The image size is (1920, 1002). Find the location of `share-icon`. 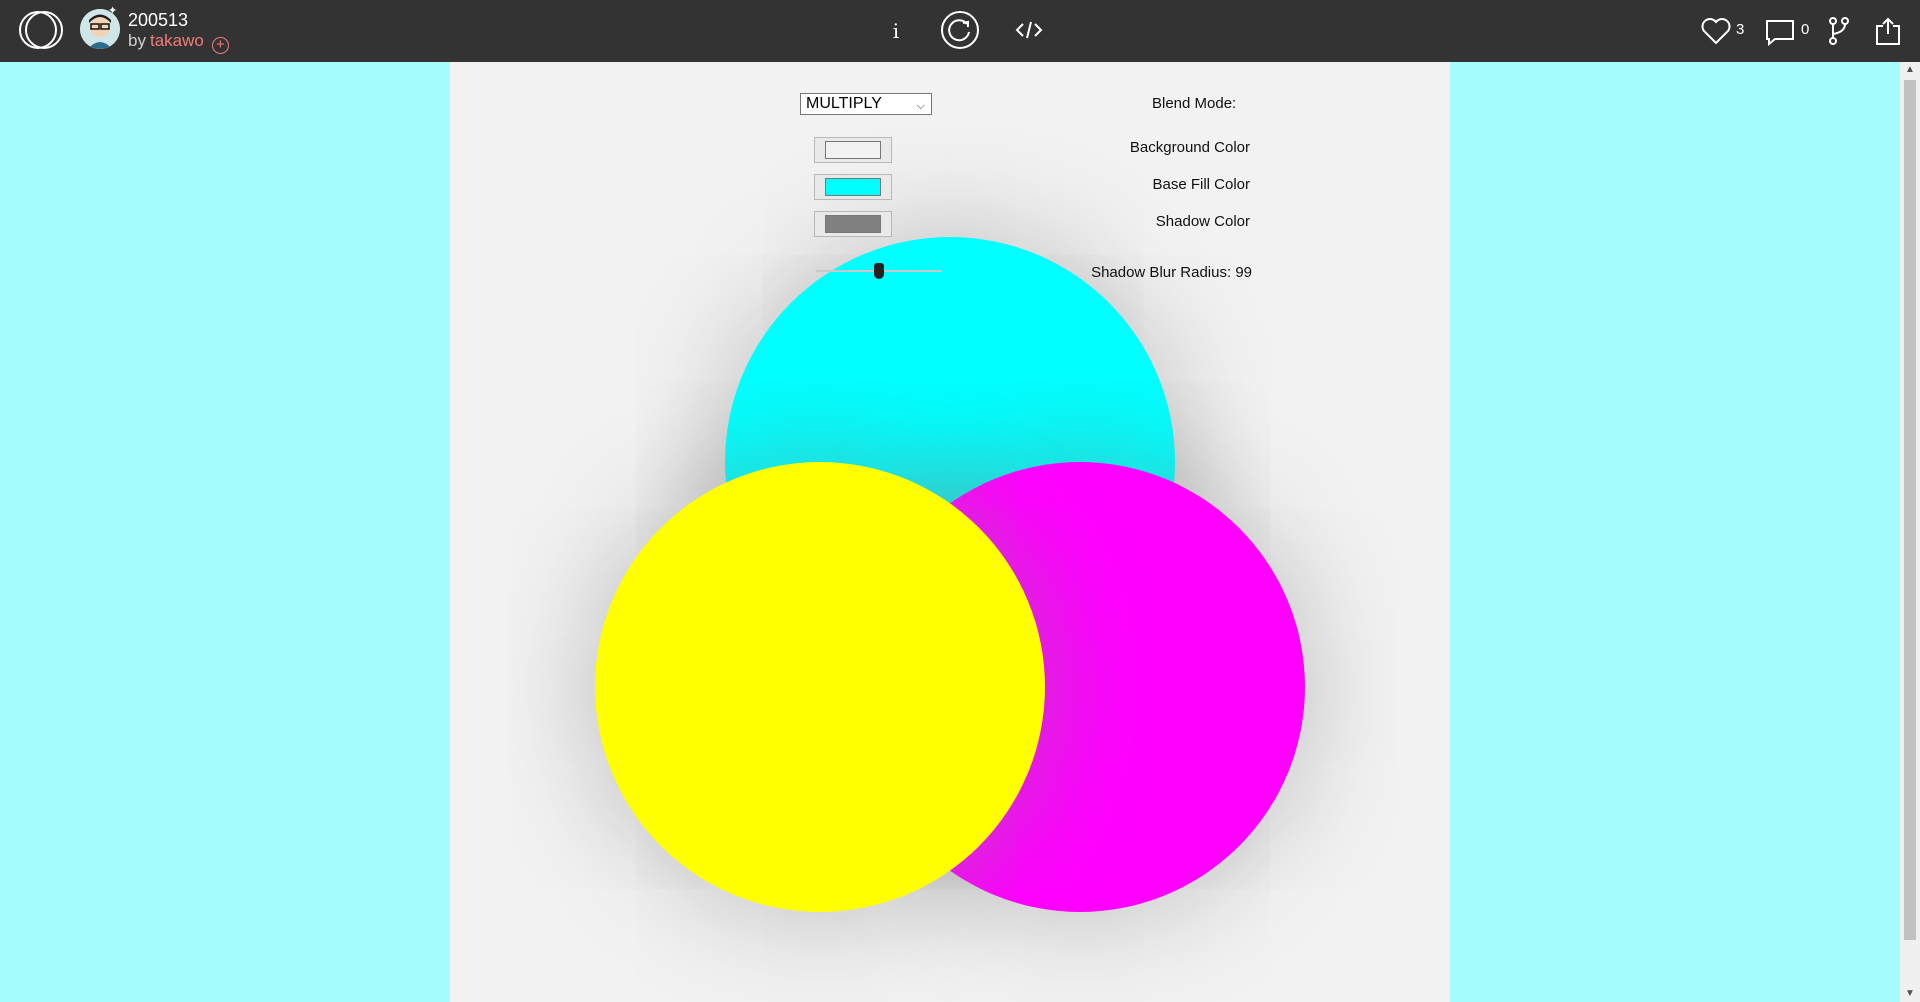

share-icon is located at coordinates (1888, 31).